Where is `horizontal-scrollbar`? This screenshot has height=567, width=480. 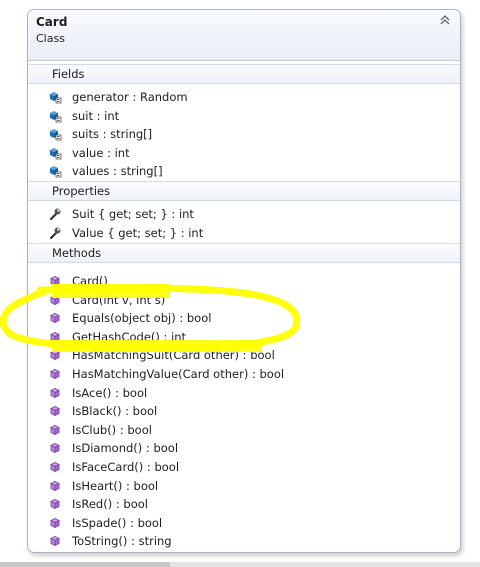 horizontal-scrollbar is located at coordinates (240, 564).